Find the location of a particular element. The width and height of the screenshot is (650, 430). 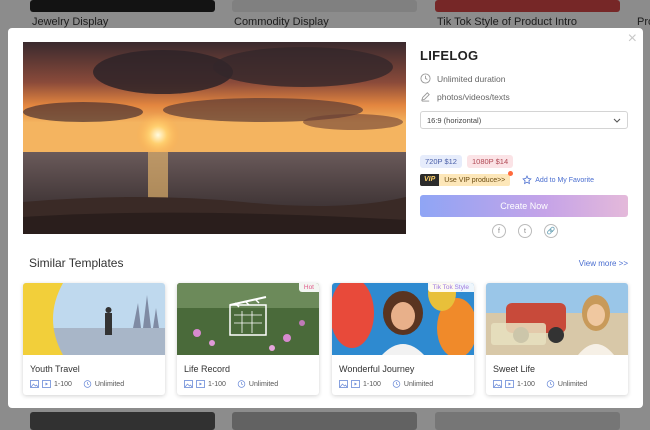

template-card: Hot Life Record 1-100 Unlimited is located at coordinates (248, 339).